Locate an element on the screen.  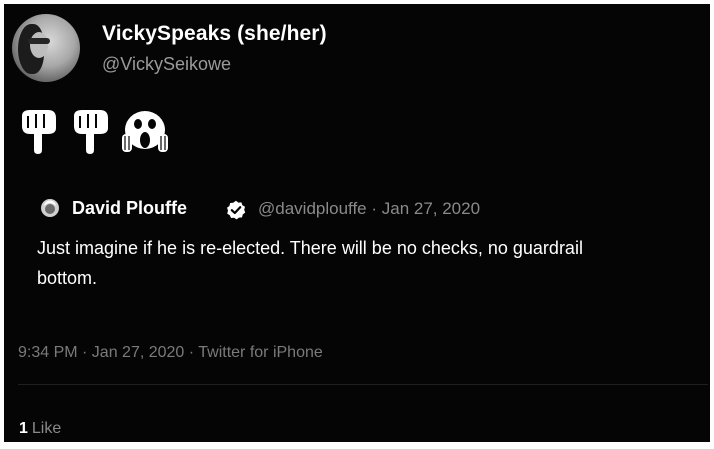
verified-badge-icon is located at coordinates (236, 210).